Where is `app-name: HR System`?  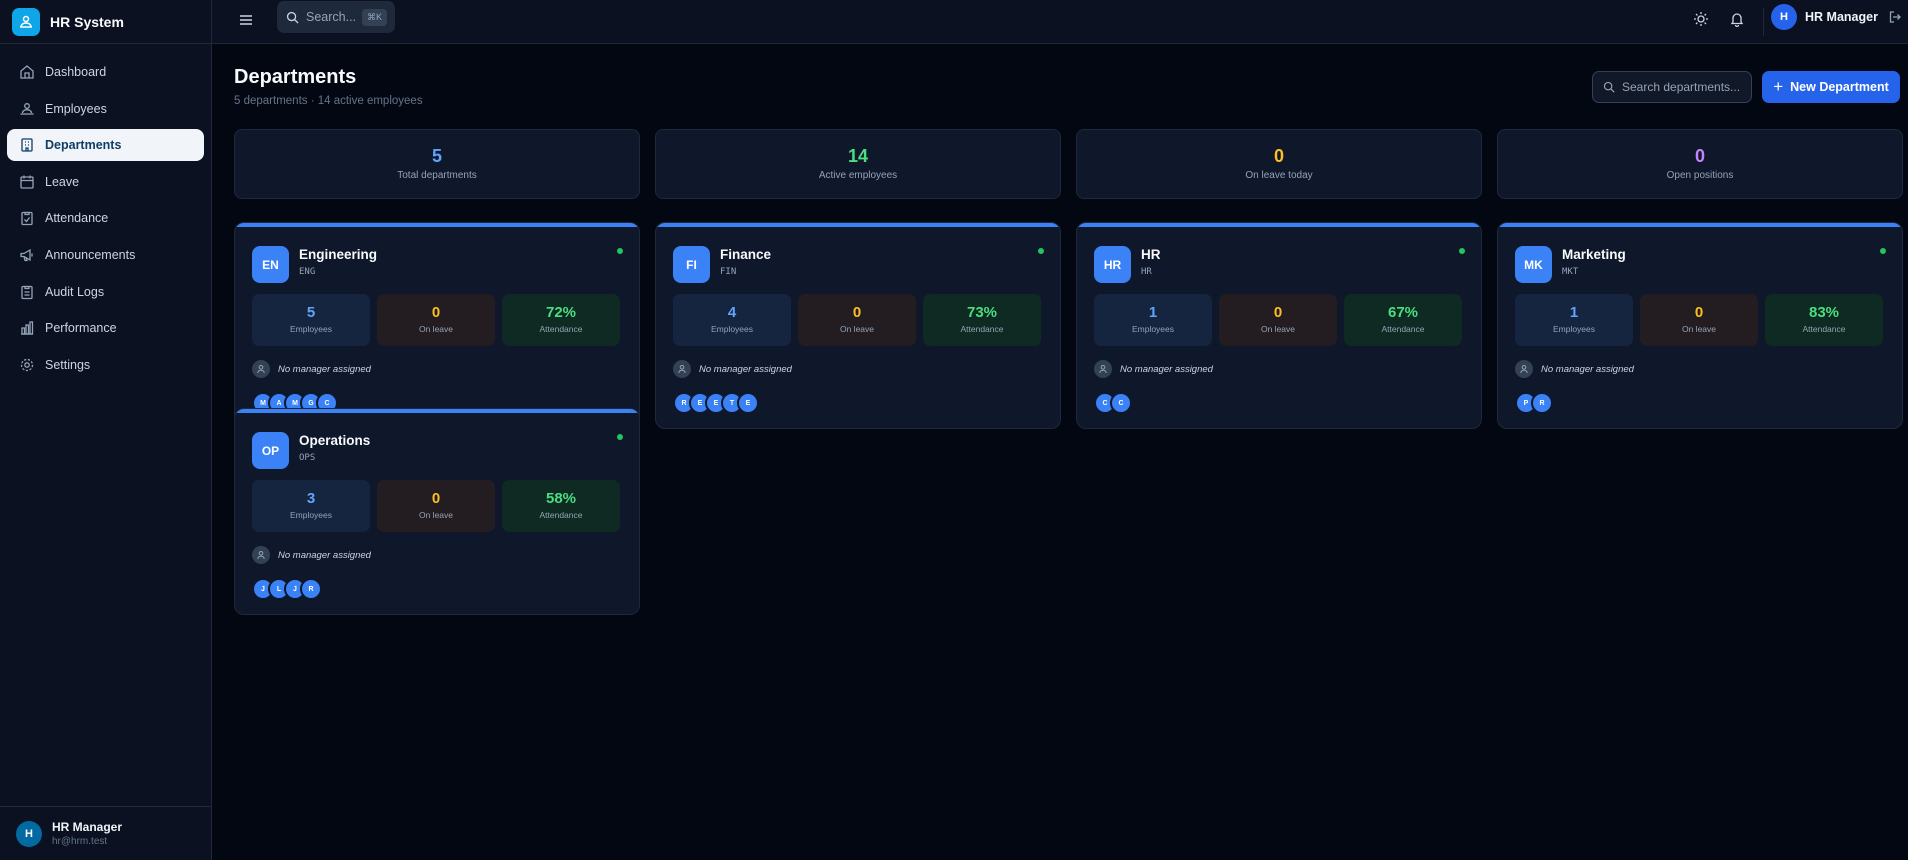
app-name: HR System is located at coordinates (87, 21).